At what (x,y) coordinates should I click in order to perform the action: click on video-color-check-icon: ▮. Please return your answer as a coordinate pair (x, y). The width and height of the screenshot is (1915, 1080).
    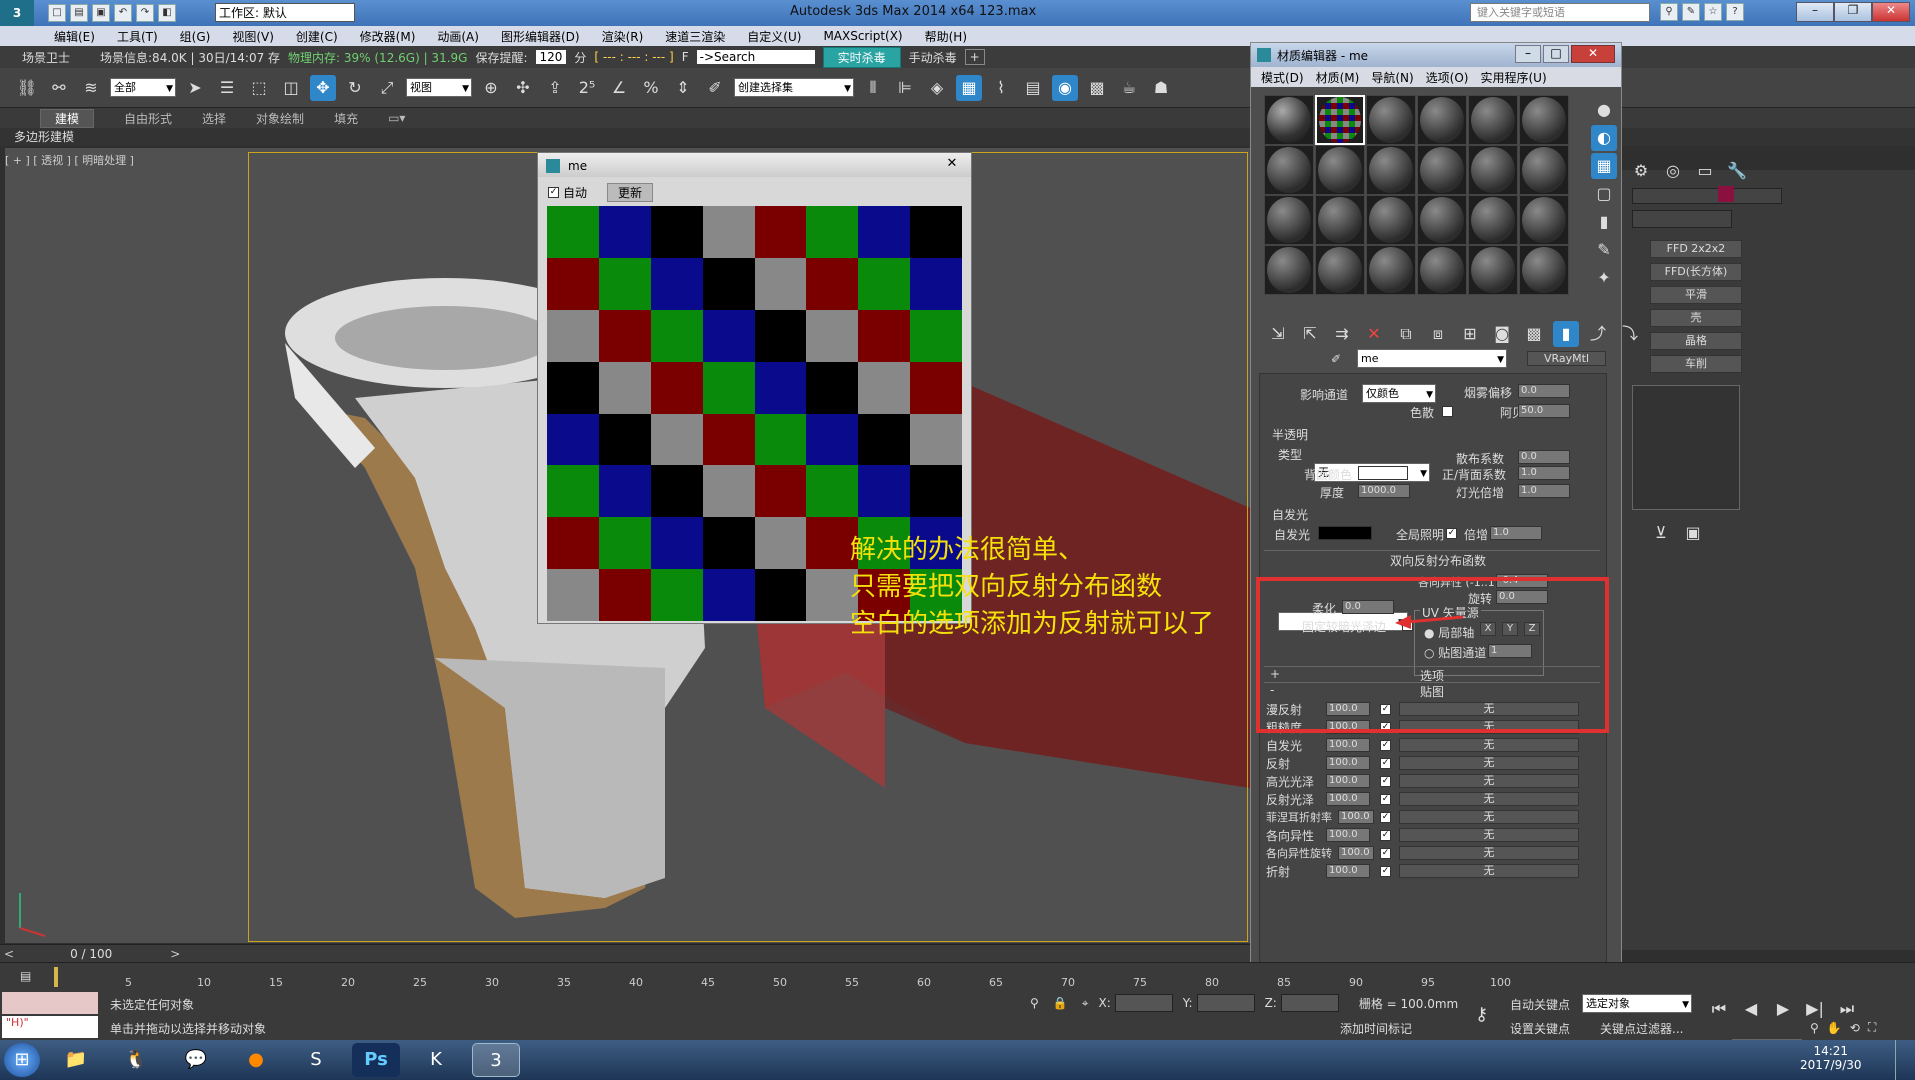
    Looking at the image, I should click on (1604, 222).